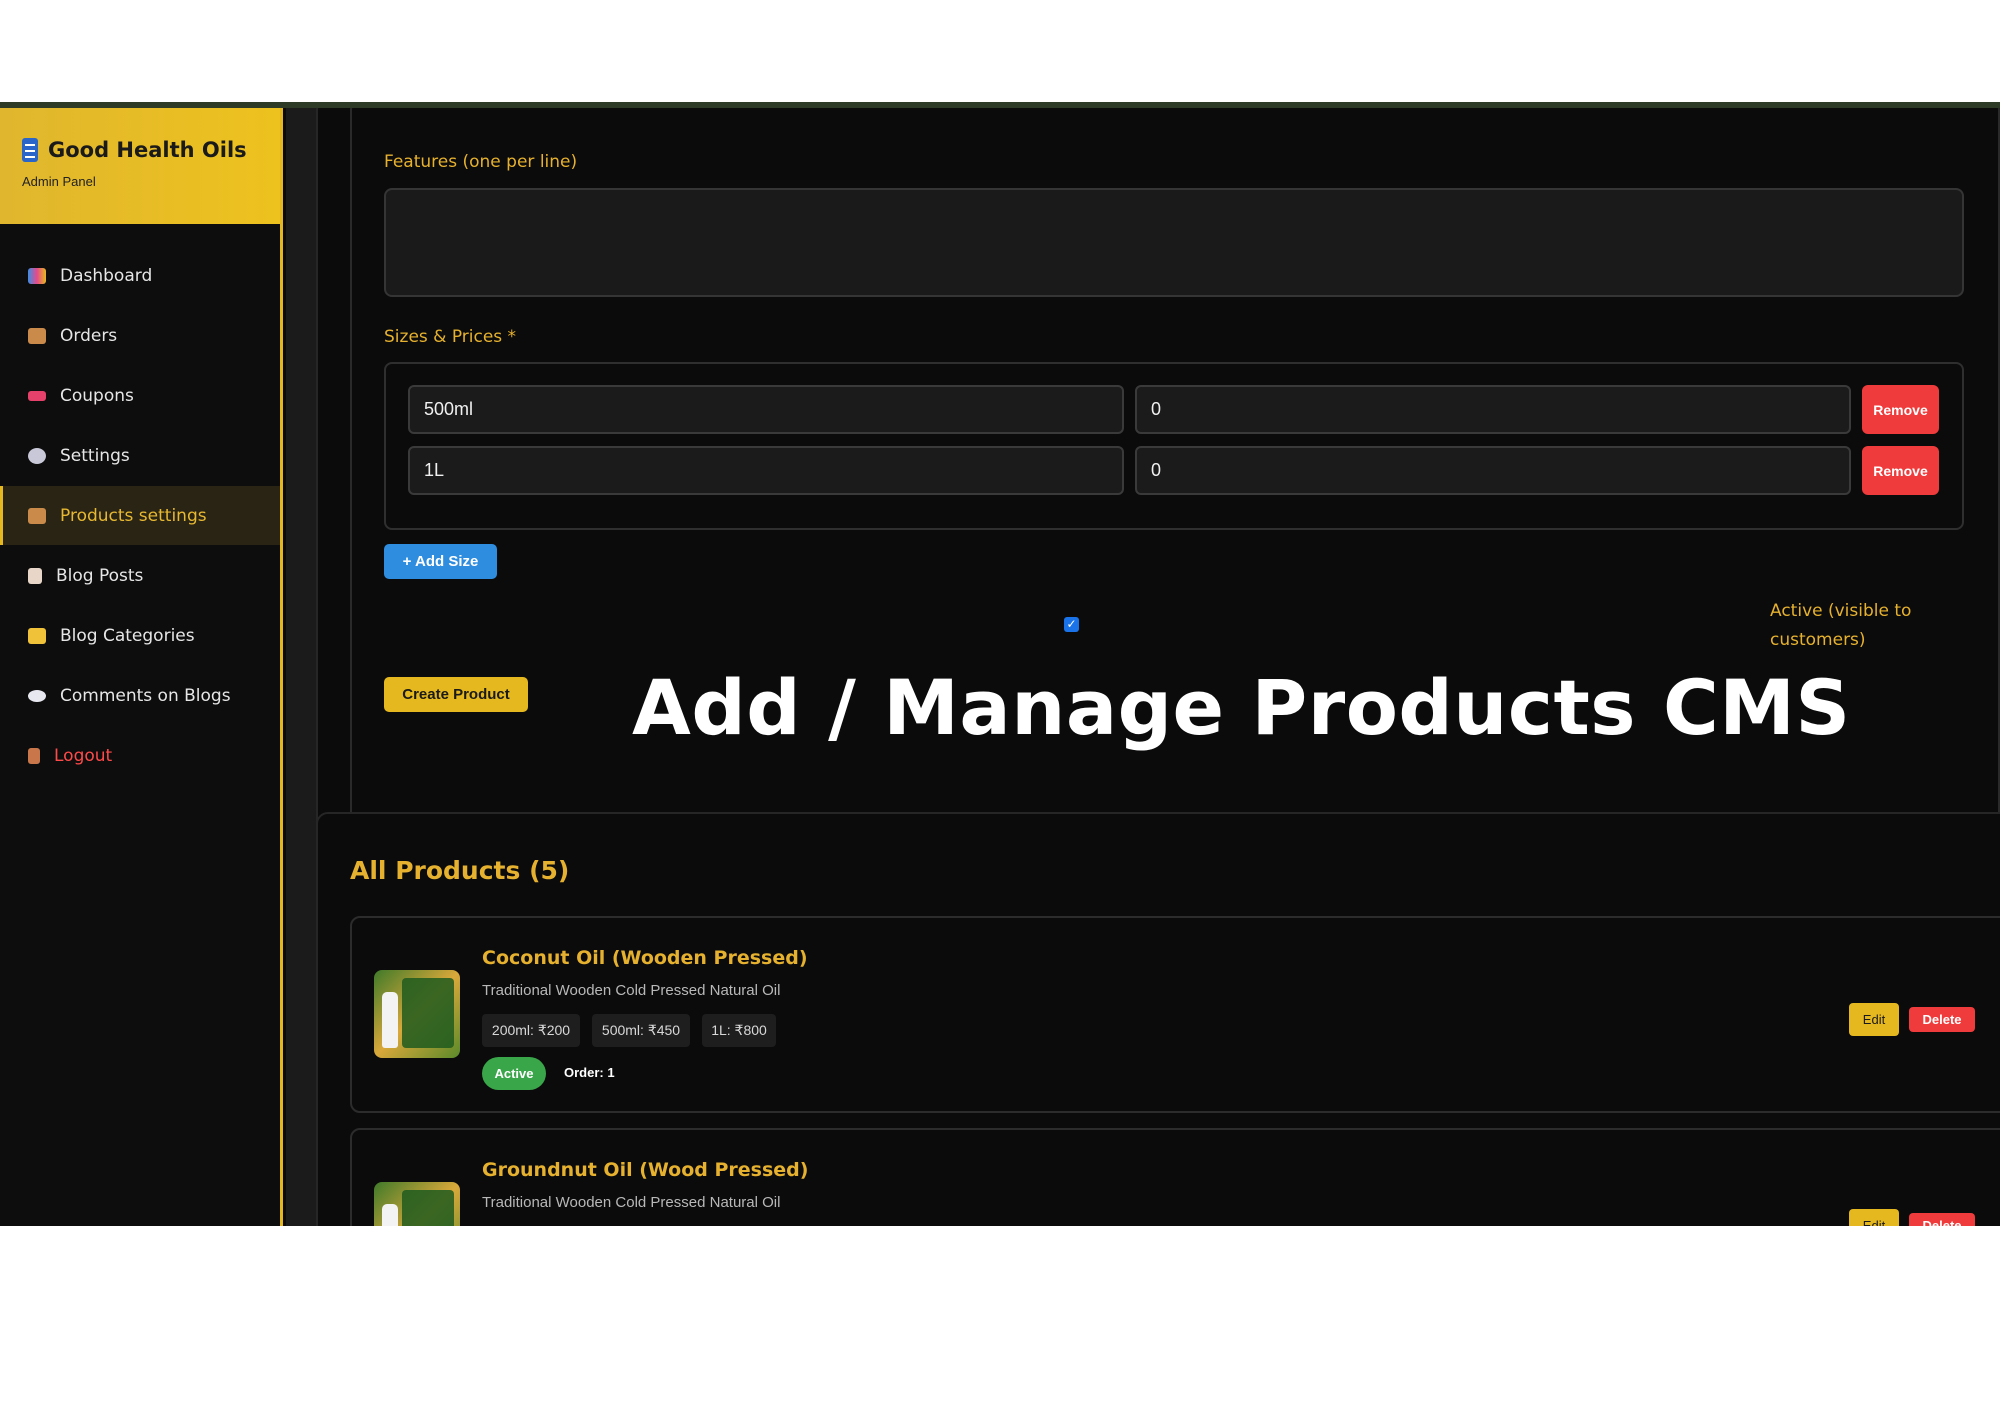 Image resolution: width=2000 pixels, height=1414 pixels. Describe the element at coordinates (89, 335) in the screenshot. I see `sidebar-item-label: Orders` at that location.